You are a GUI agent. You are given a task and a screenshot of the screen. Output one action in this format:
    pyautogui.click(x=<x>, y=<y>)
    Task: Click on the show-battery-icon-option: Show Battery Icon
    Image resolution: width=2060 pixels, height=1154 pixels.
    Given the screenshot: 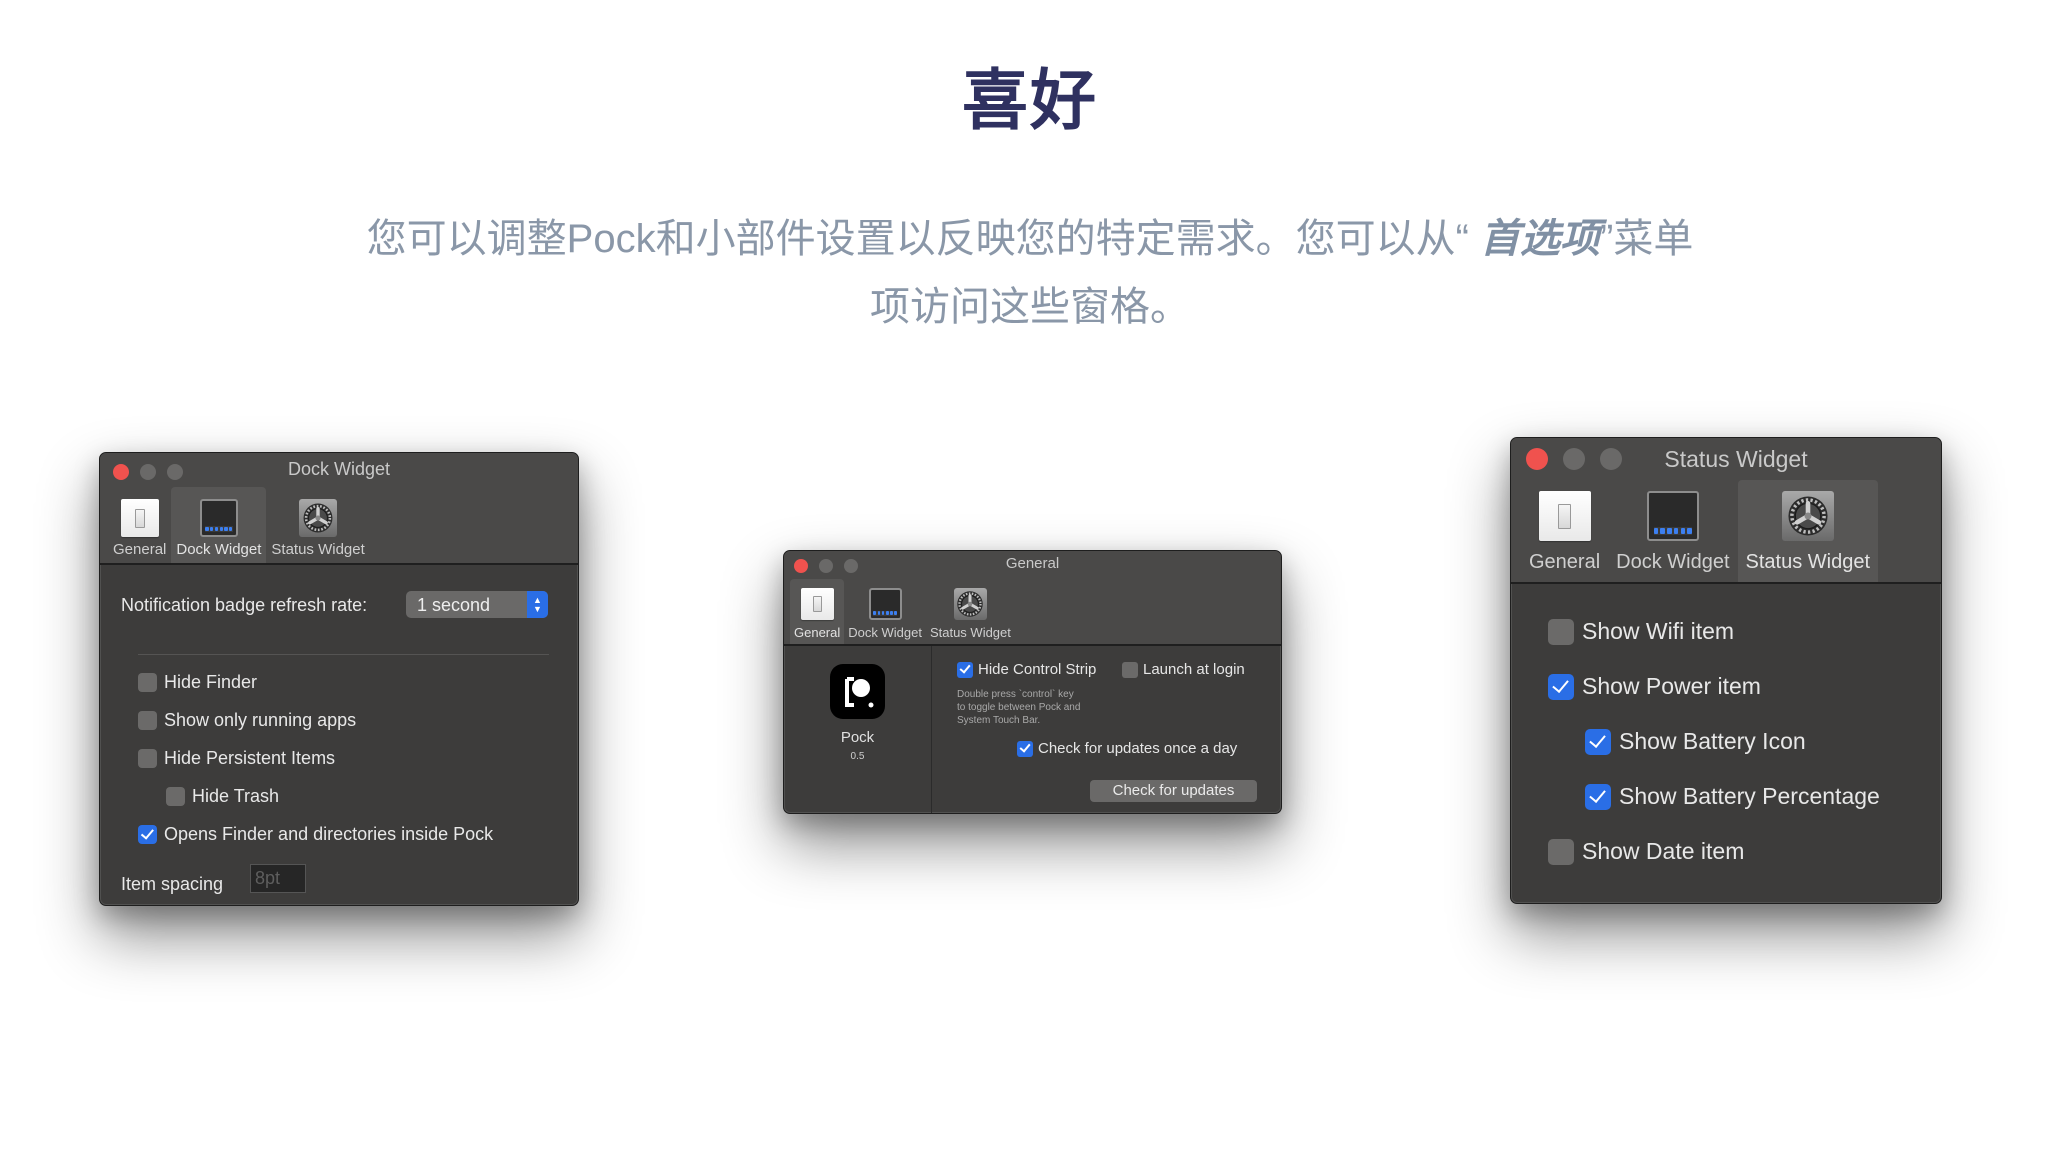 What is the action you would take?
    pyautogui.click(x=1695, y=741)
    